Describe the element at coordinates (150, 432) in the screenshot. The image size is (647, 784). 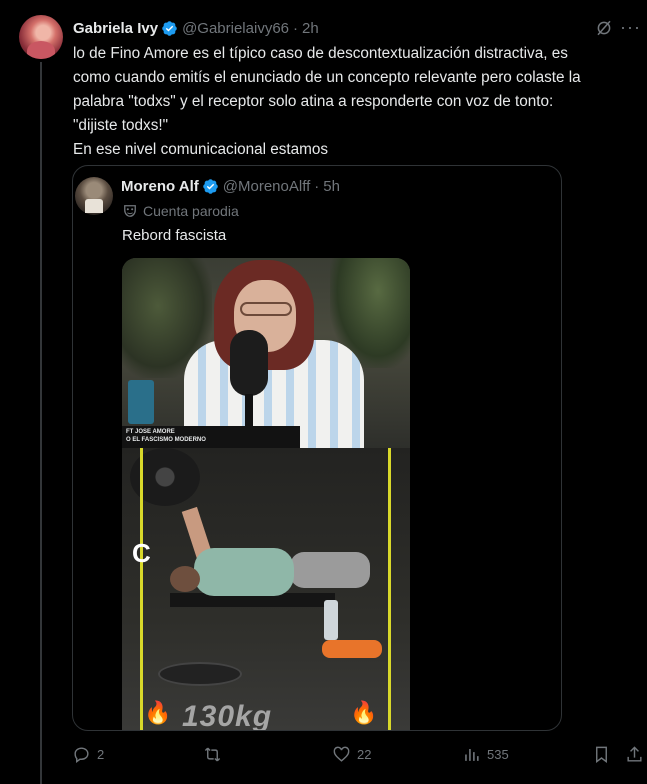
I see `caption-line-1: FT JOSE AMORE` at that location.